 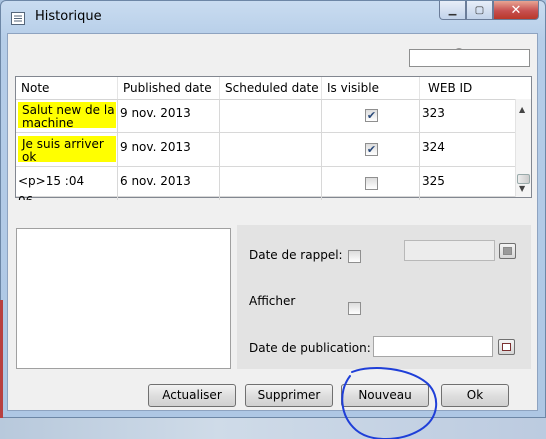 I want to click on published-date-cell: 6 nov. 2013, so click(x=169, y=183).